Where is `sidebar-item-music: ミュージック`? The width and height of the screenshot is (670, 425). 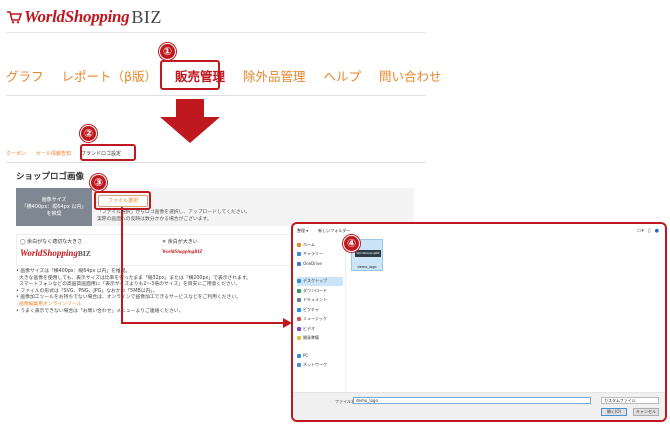
sidebar-item-music: ミュージック is located at coordinates (320, 320).